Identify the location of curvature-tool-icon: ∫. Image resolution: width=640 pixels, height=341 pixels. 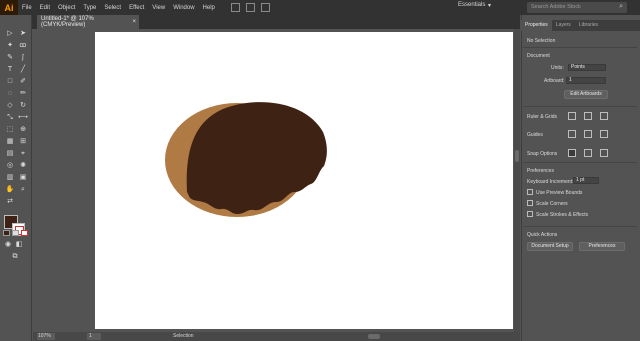
(23, 57).